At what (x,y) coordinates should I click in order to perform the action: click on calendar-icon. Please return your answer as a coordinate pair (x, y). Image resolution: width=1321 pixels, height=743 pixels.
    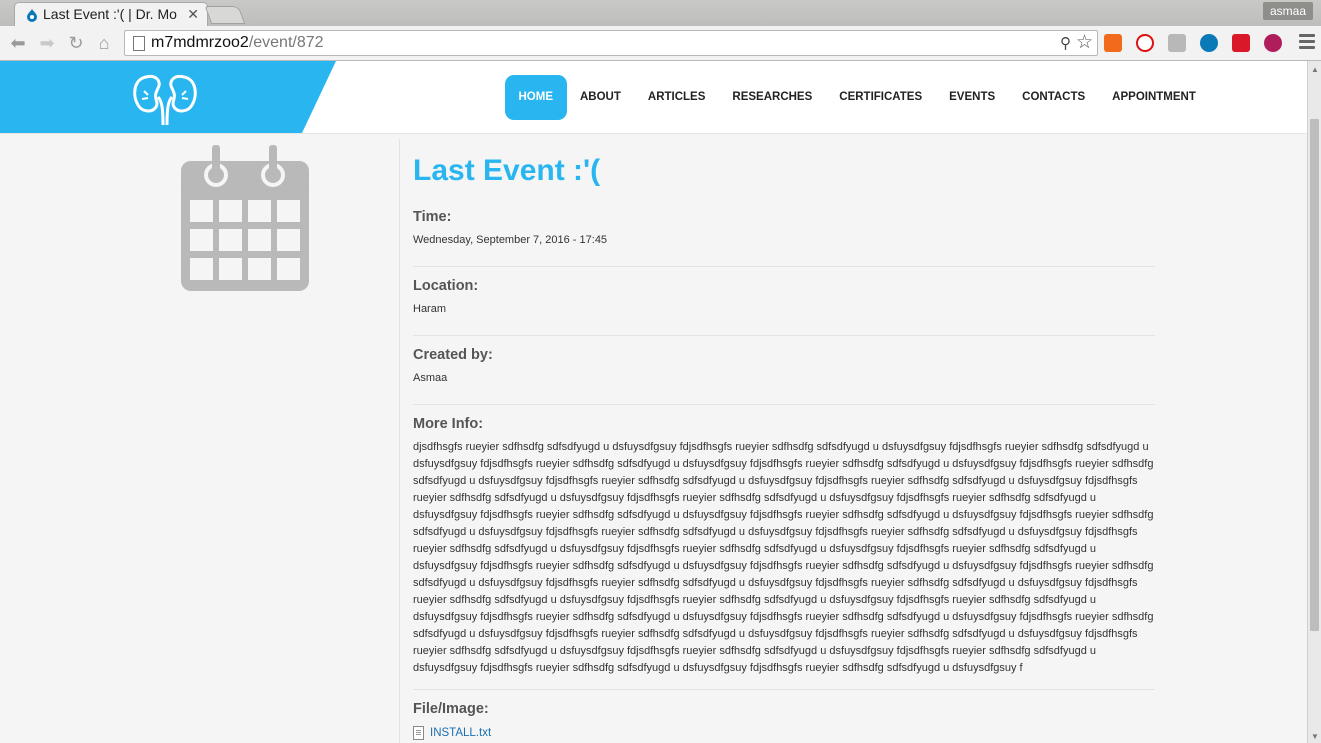
    Looking at the image, I should click on (245, 218).